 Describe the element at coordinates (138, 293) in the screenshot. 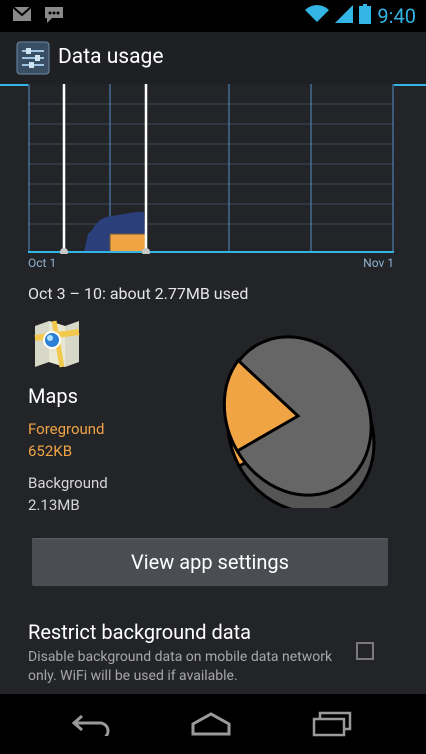

I see `usage-summary: Oct 3 – 10: about 2.77MB used` at that location.